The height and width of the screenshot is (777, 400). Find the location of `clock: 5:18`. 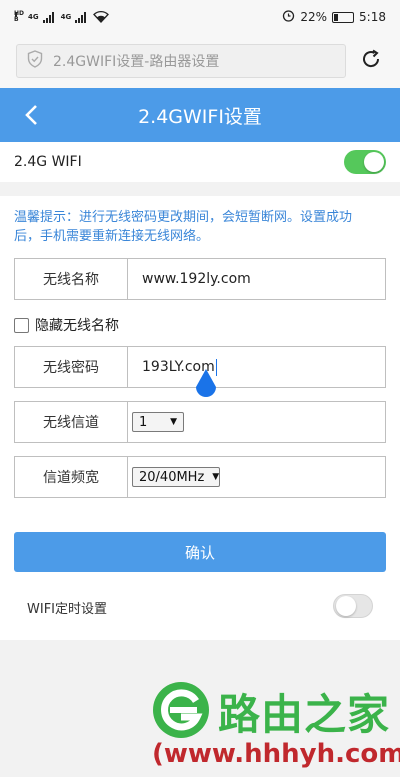

clock: 5:18 is located at coordinates (372, 17).